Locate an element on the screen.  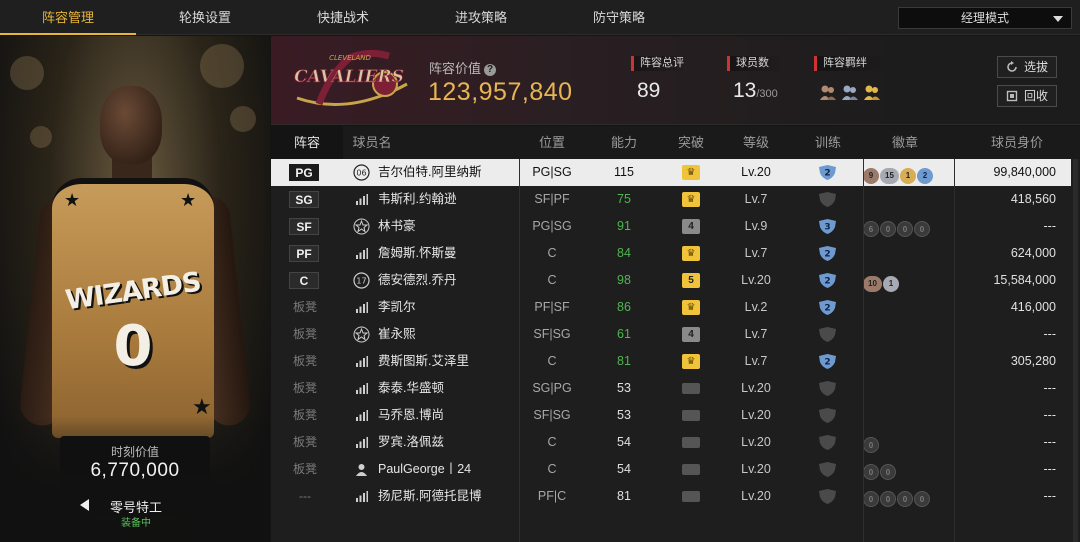
badge-list: 10 1 is located at coordinates (881, 282).